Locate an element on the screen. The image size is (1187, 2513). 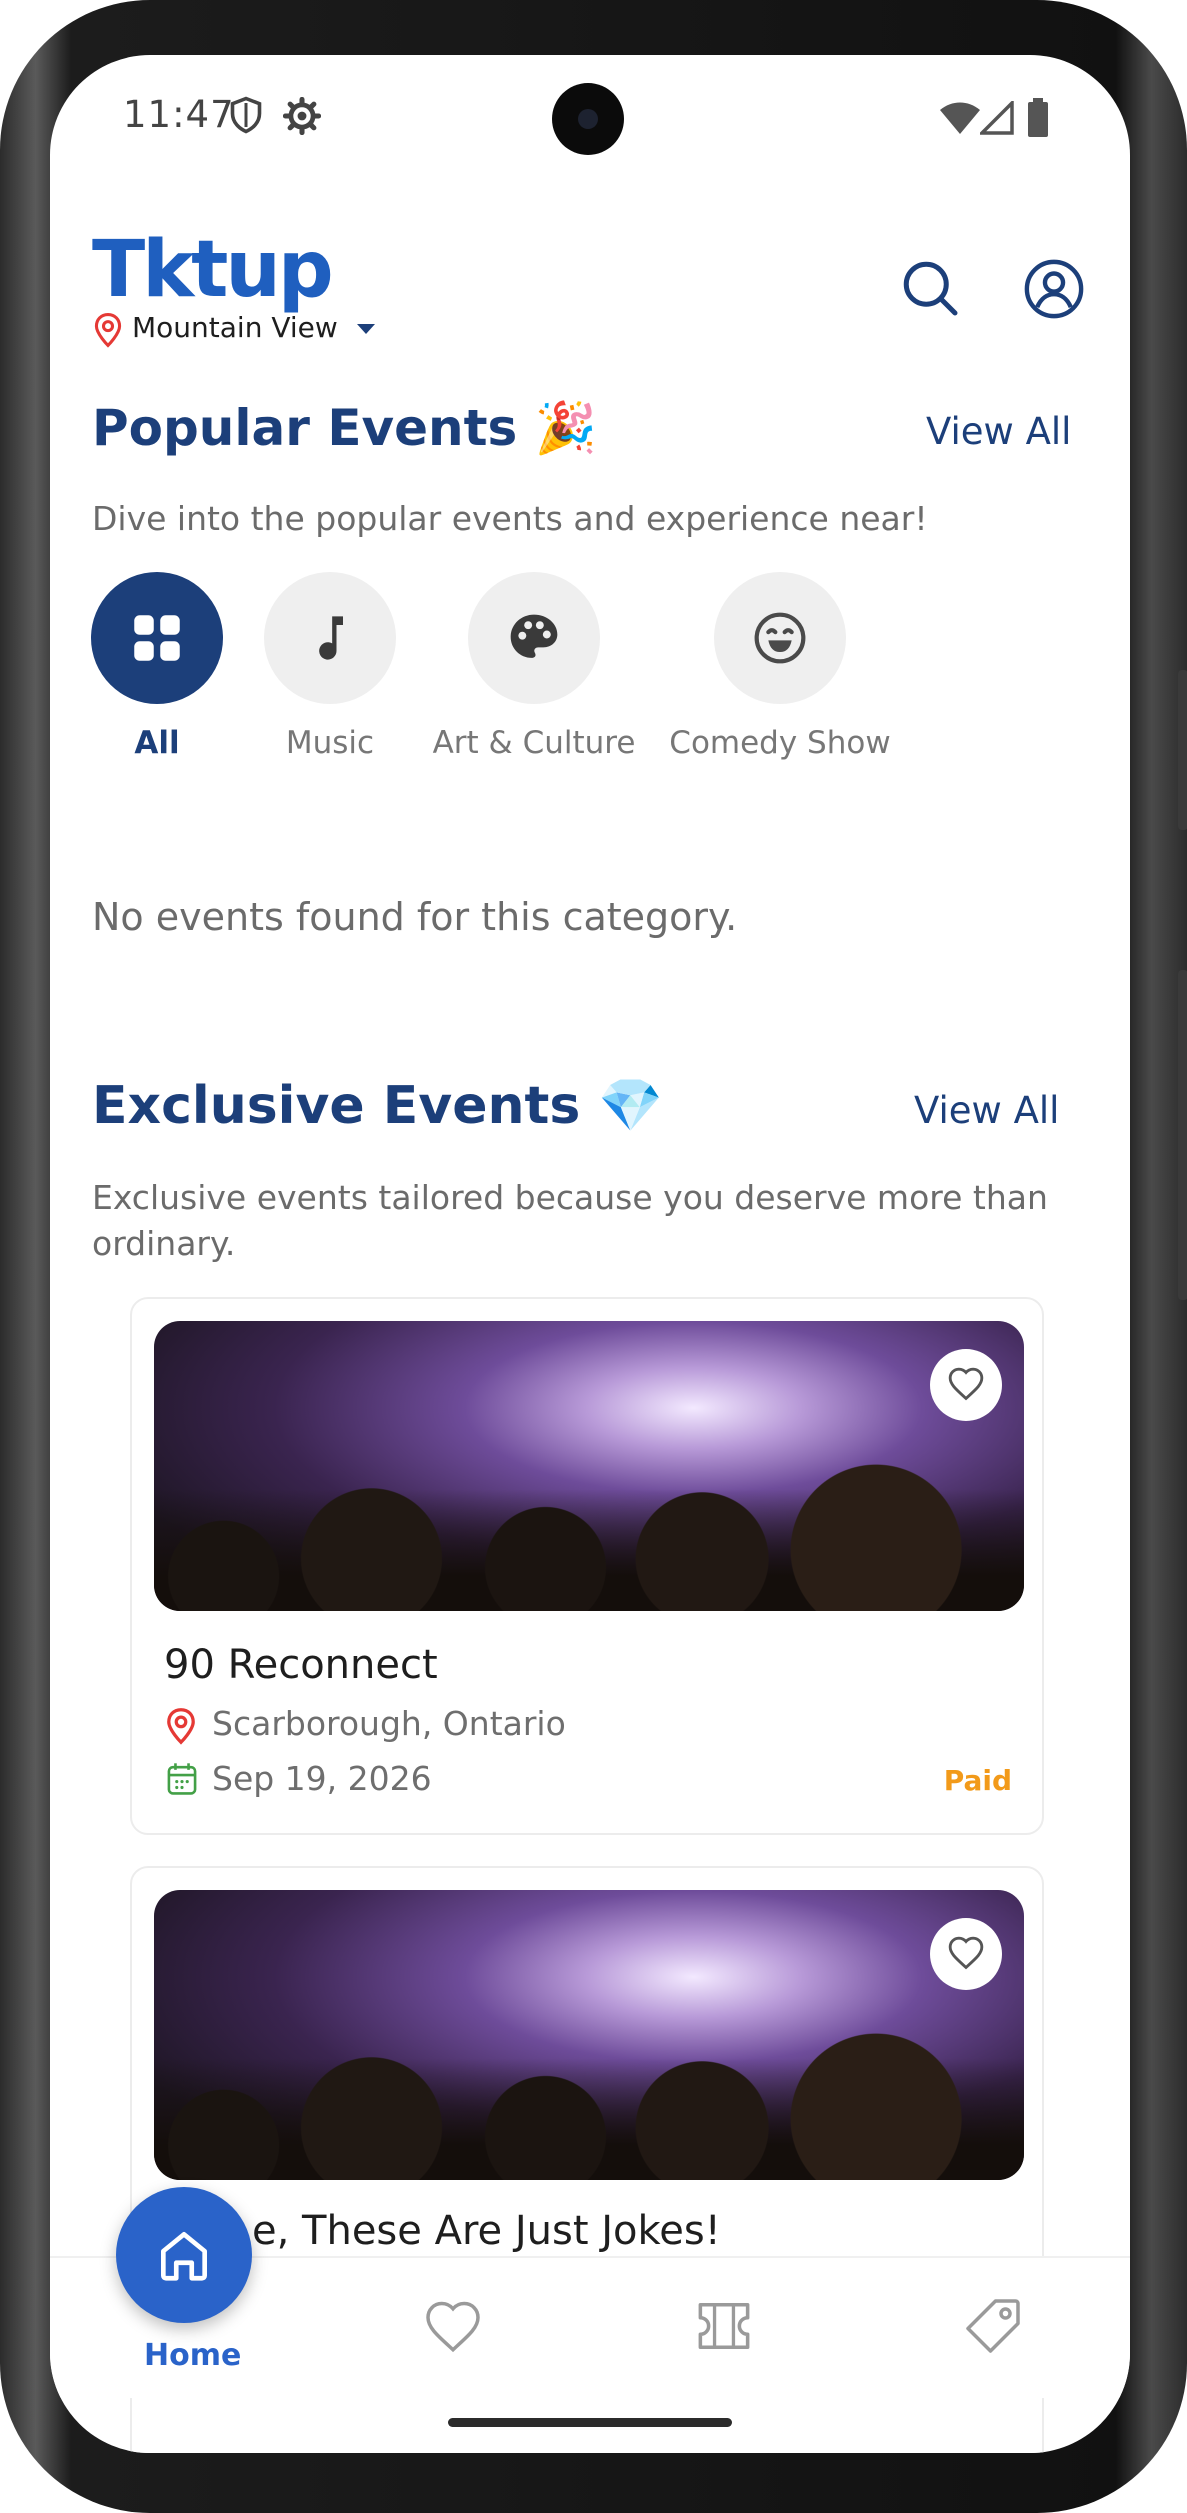
category-art-culture-button is located at coordinates (534, 638).